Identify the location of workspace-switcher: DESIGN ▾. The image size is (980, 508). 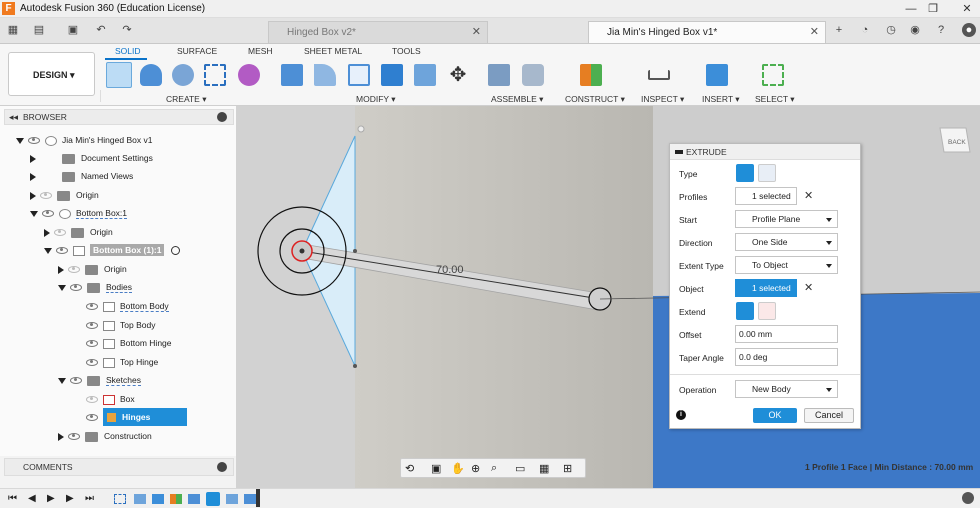
(51, 74).